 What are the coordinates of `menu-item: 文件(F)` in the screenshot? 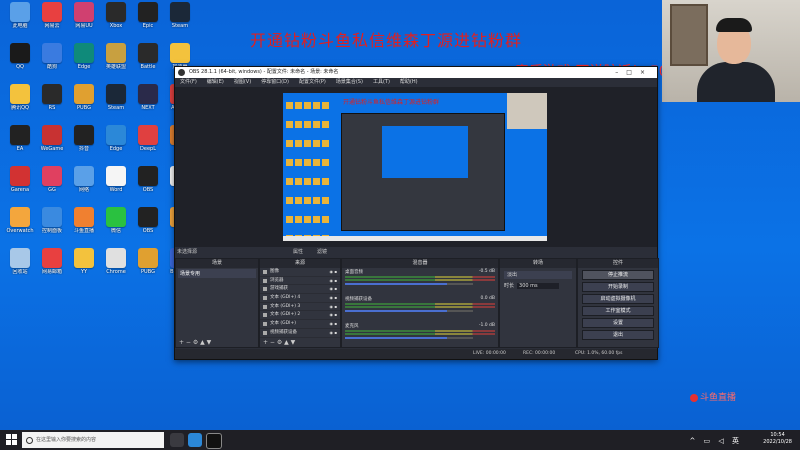 It's located at (188, 82).